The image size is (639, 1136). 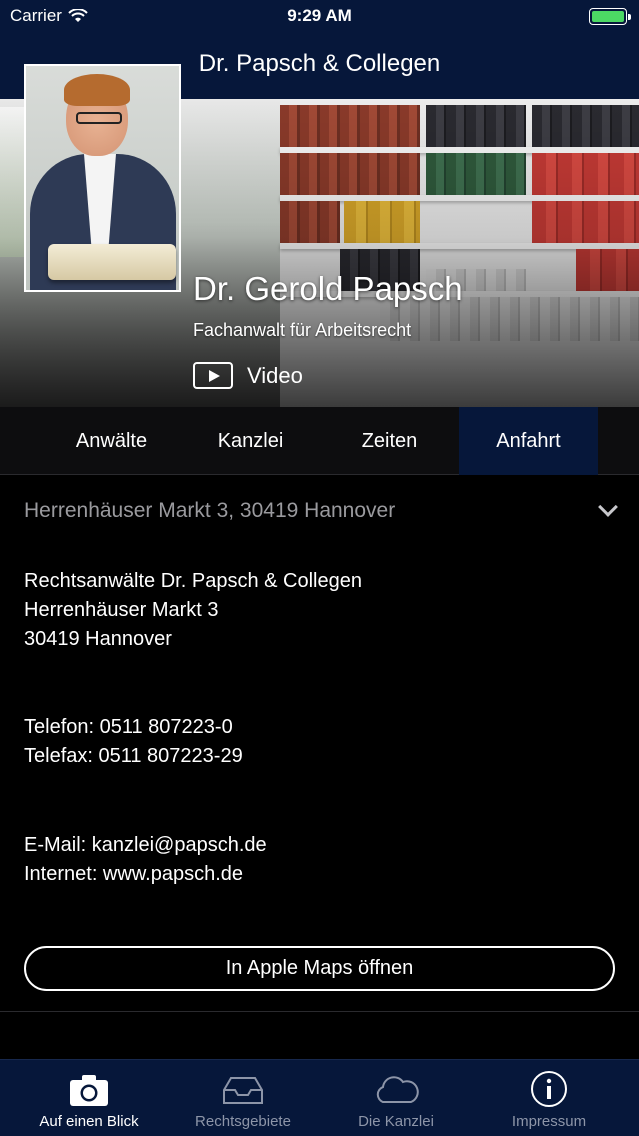 What do you see at coordinates (121, 610) in the screenshot?
I see `street: Herrenhäuser Markt 3` at bounding box center [121, 610].